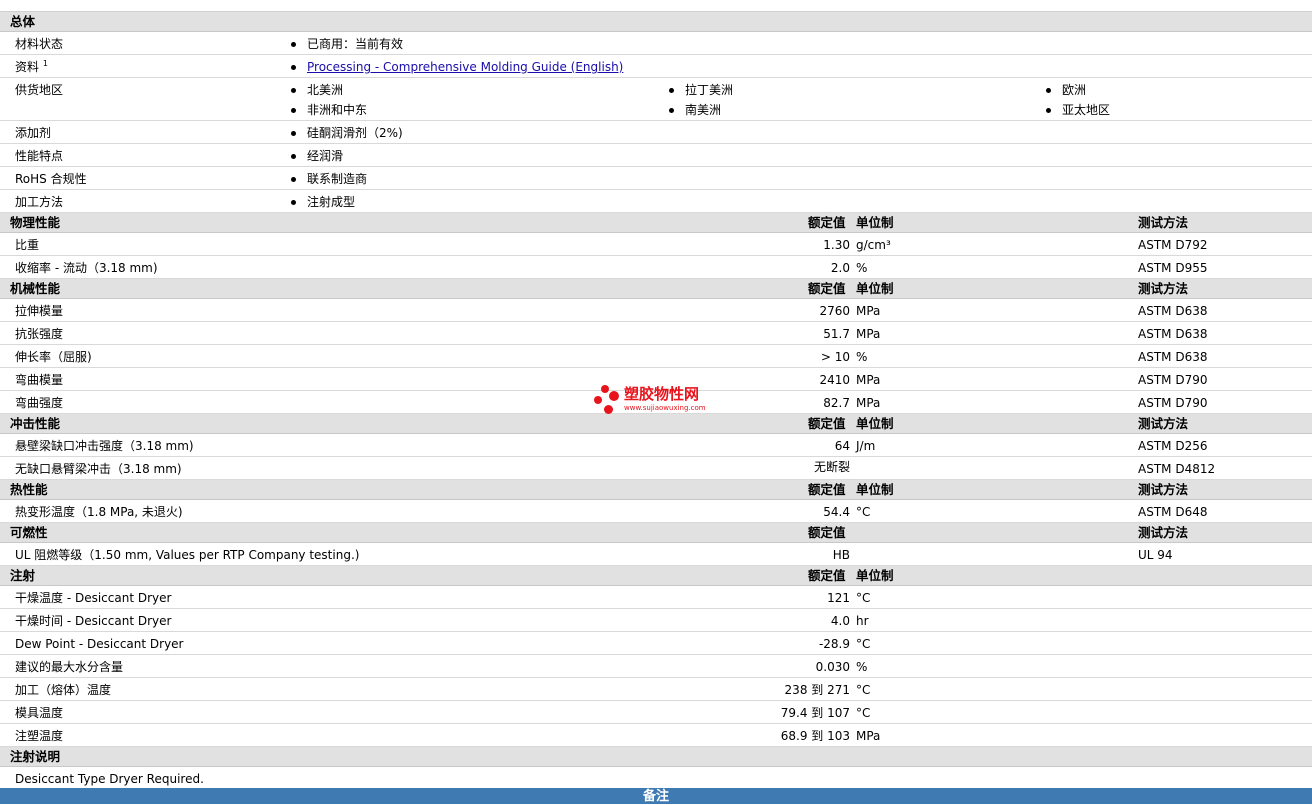  I want to click on section-flammability-header: 可燃性 额定值 测试方法, so click(656, 533).